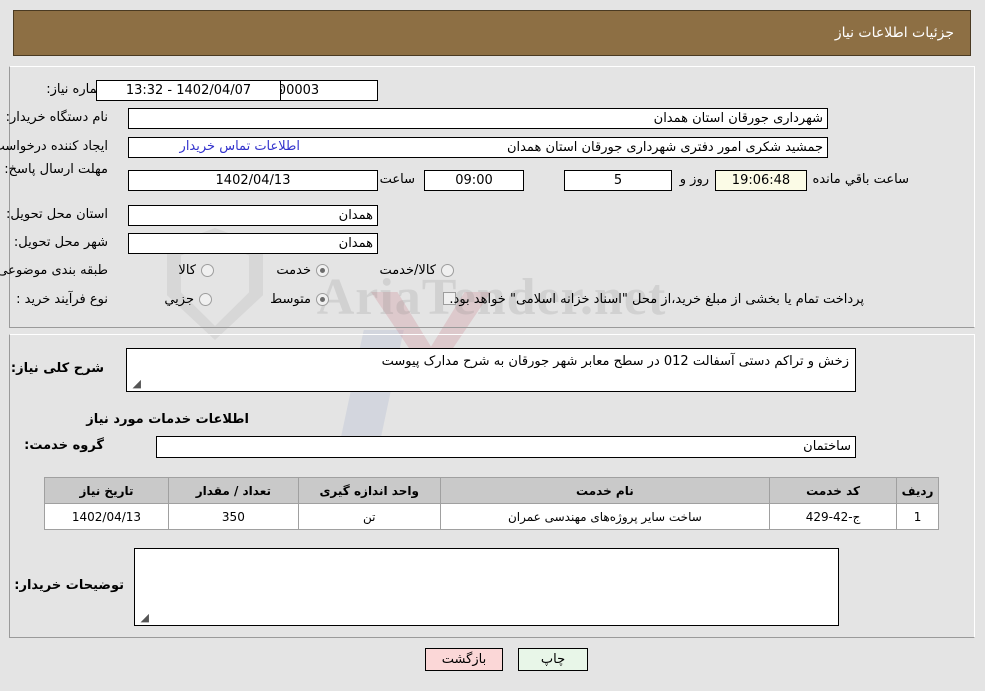  Describe the element at coordinates (465, 659) in the screenshot. I see `back-button: بازگشت` at that location.